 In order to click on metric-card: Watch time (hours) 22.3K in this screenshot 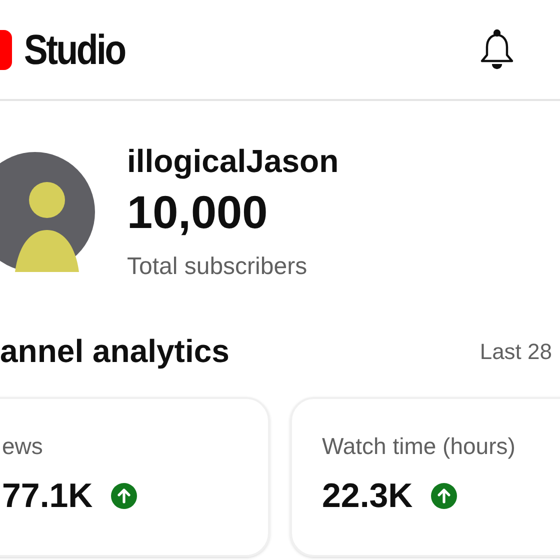, I will do `click(425, 477)`.